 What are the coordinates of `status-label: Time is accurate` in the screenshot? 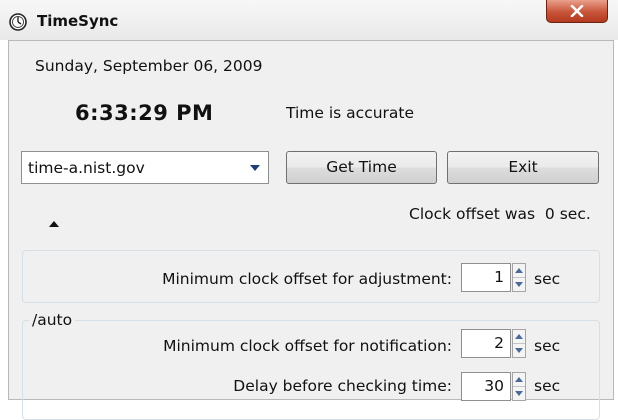 It's located at (350, 113).